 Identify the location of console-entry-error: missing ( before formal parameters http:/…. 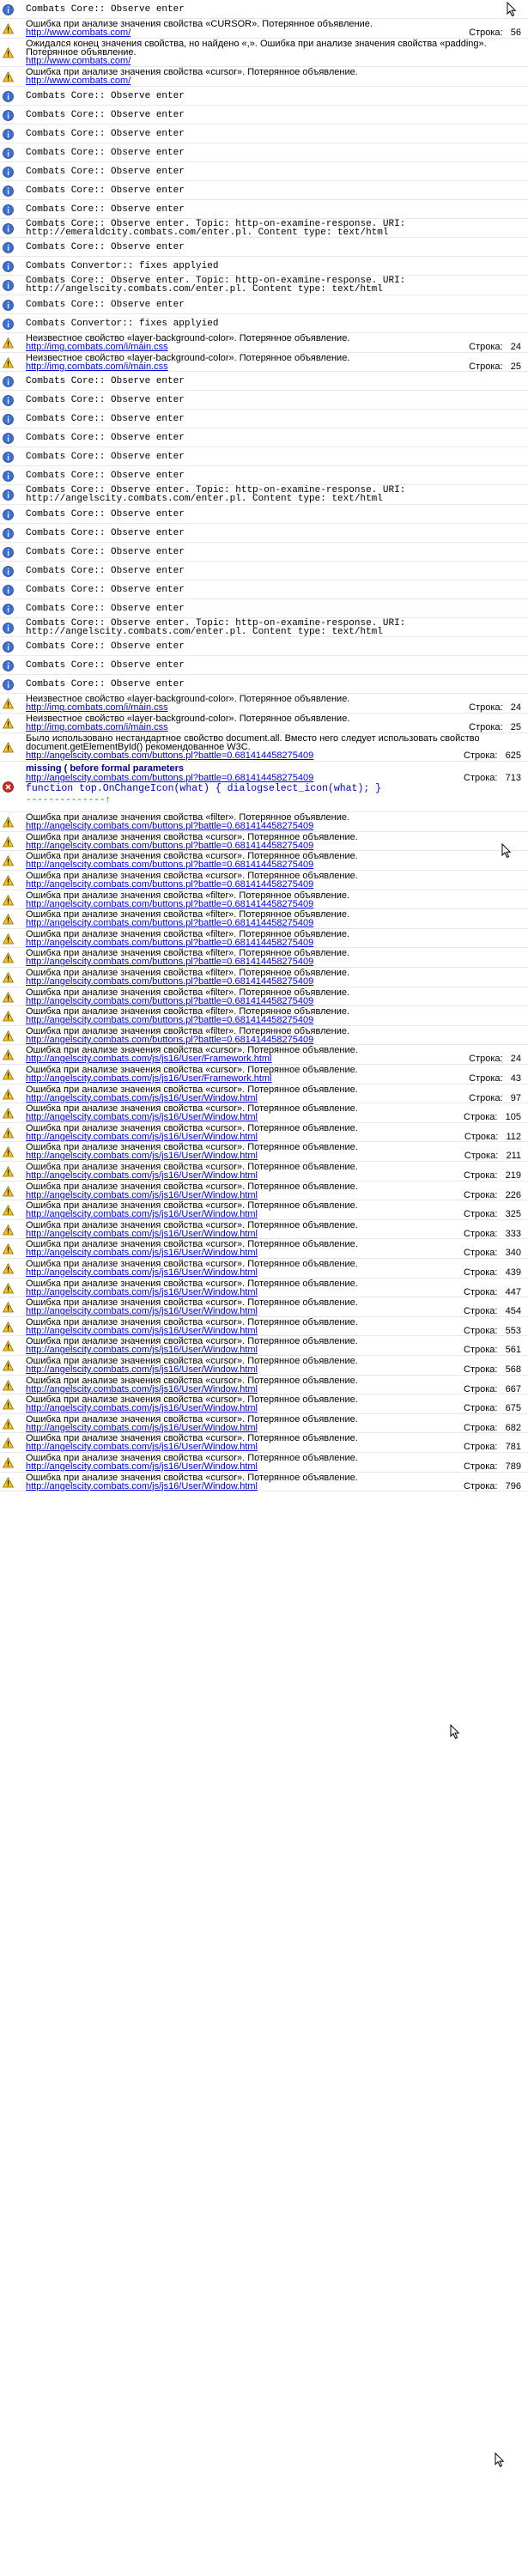
(264, 788).